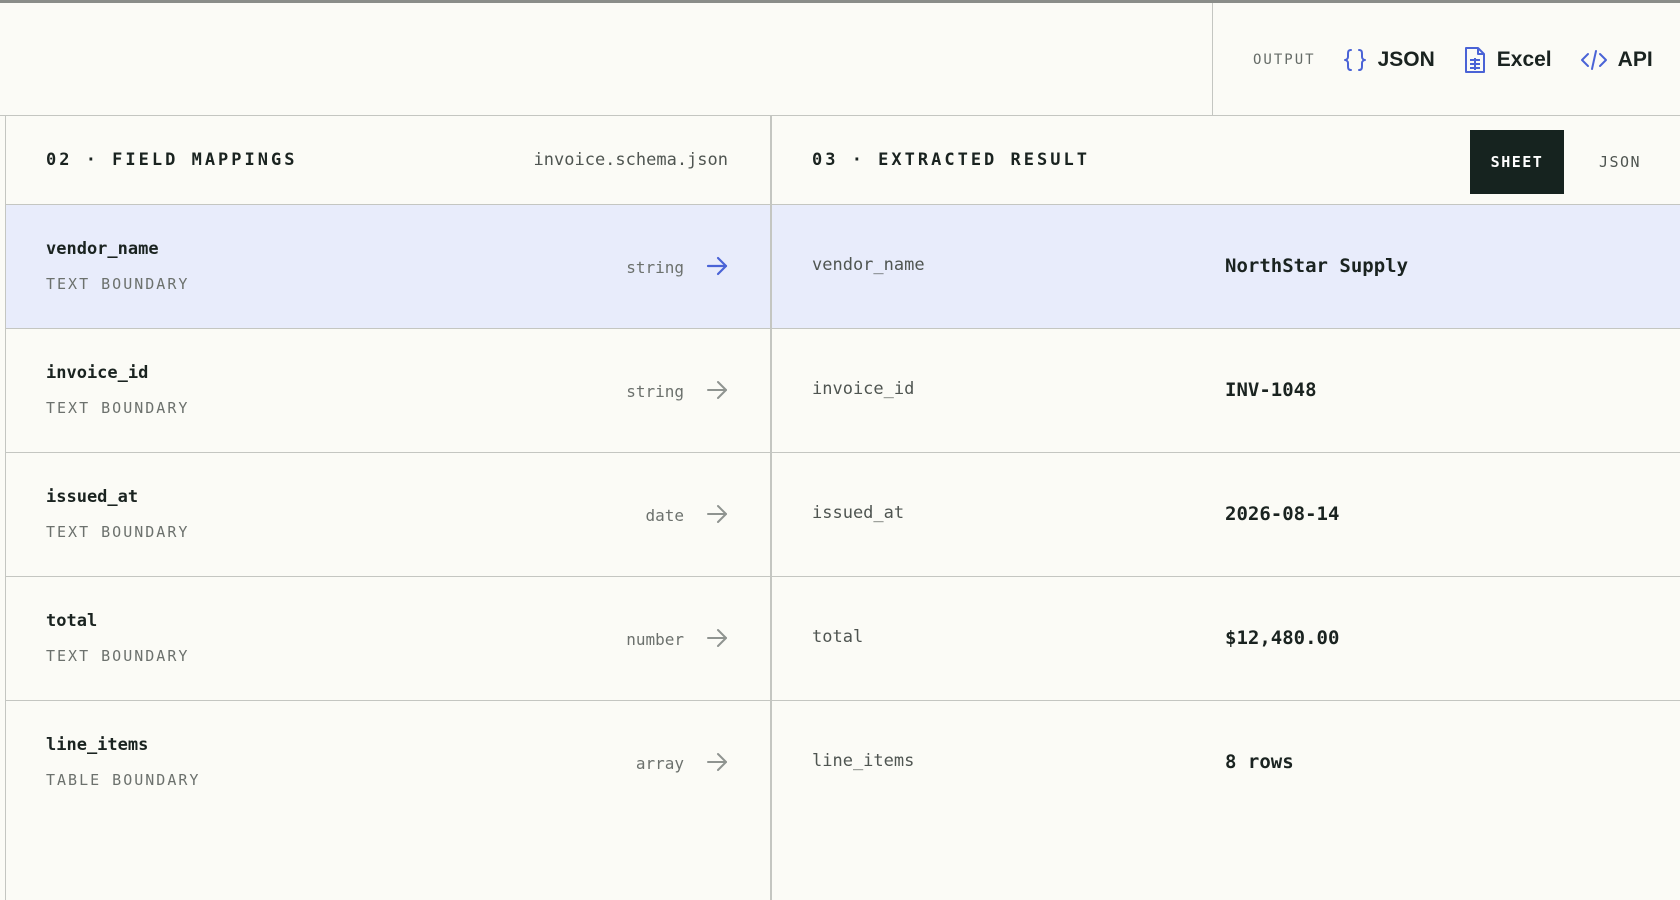 This screenshot has width=1680, height=900. Describe the element at coordinates (1271, 390) in the screenshot. I see `result-value: INV-1048` at that location.